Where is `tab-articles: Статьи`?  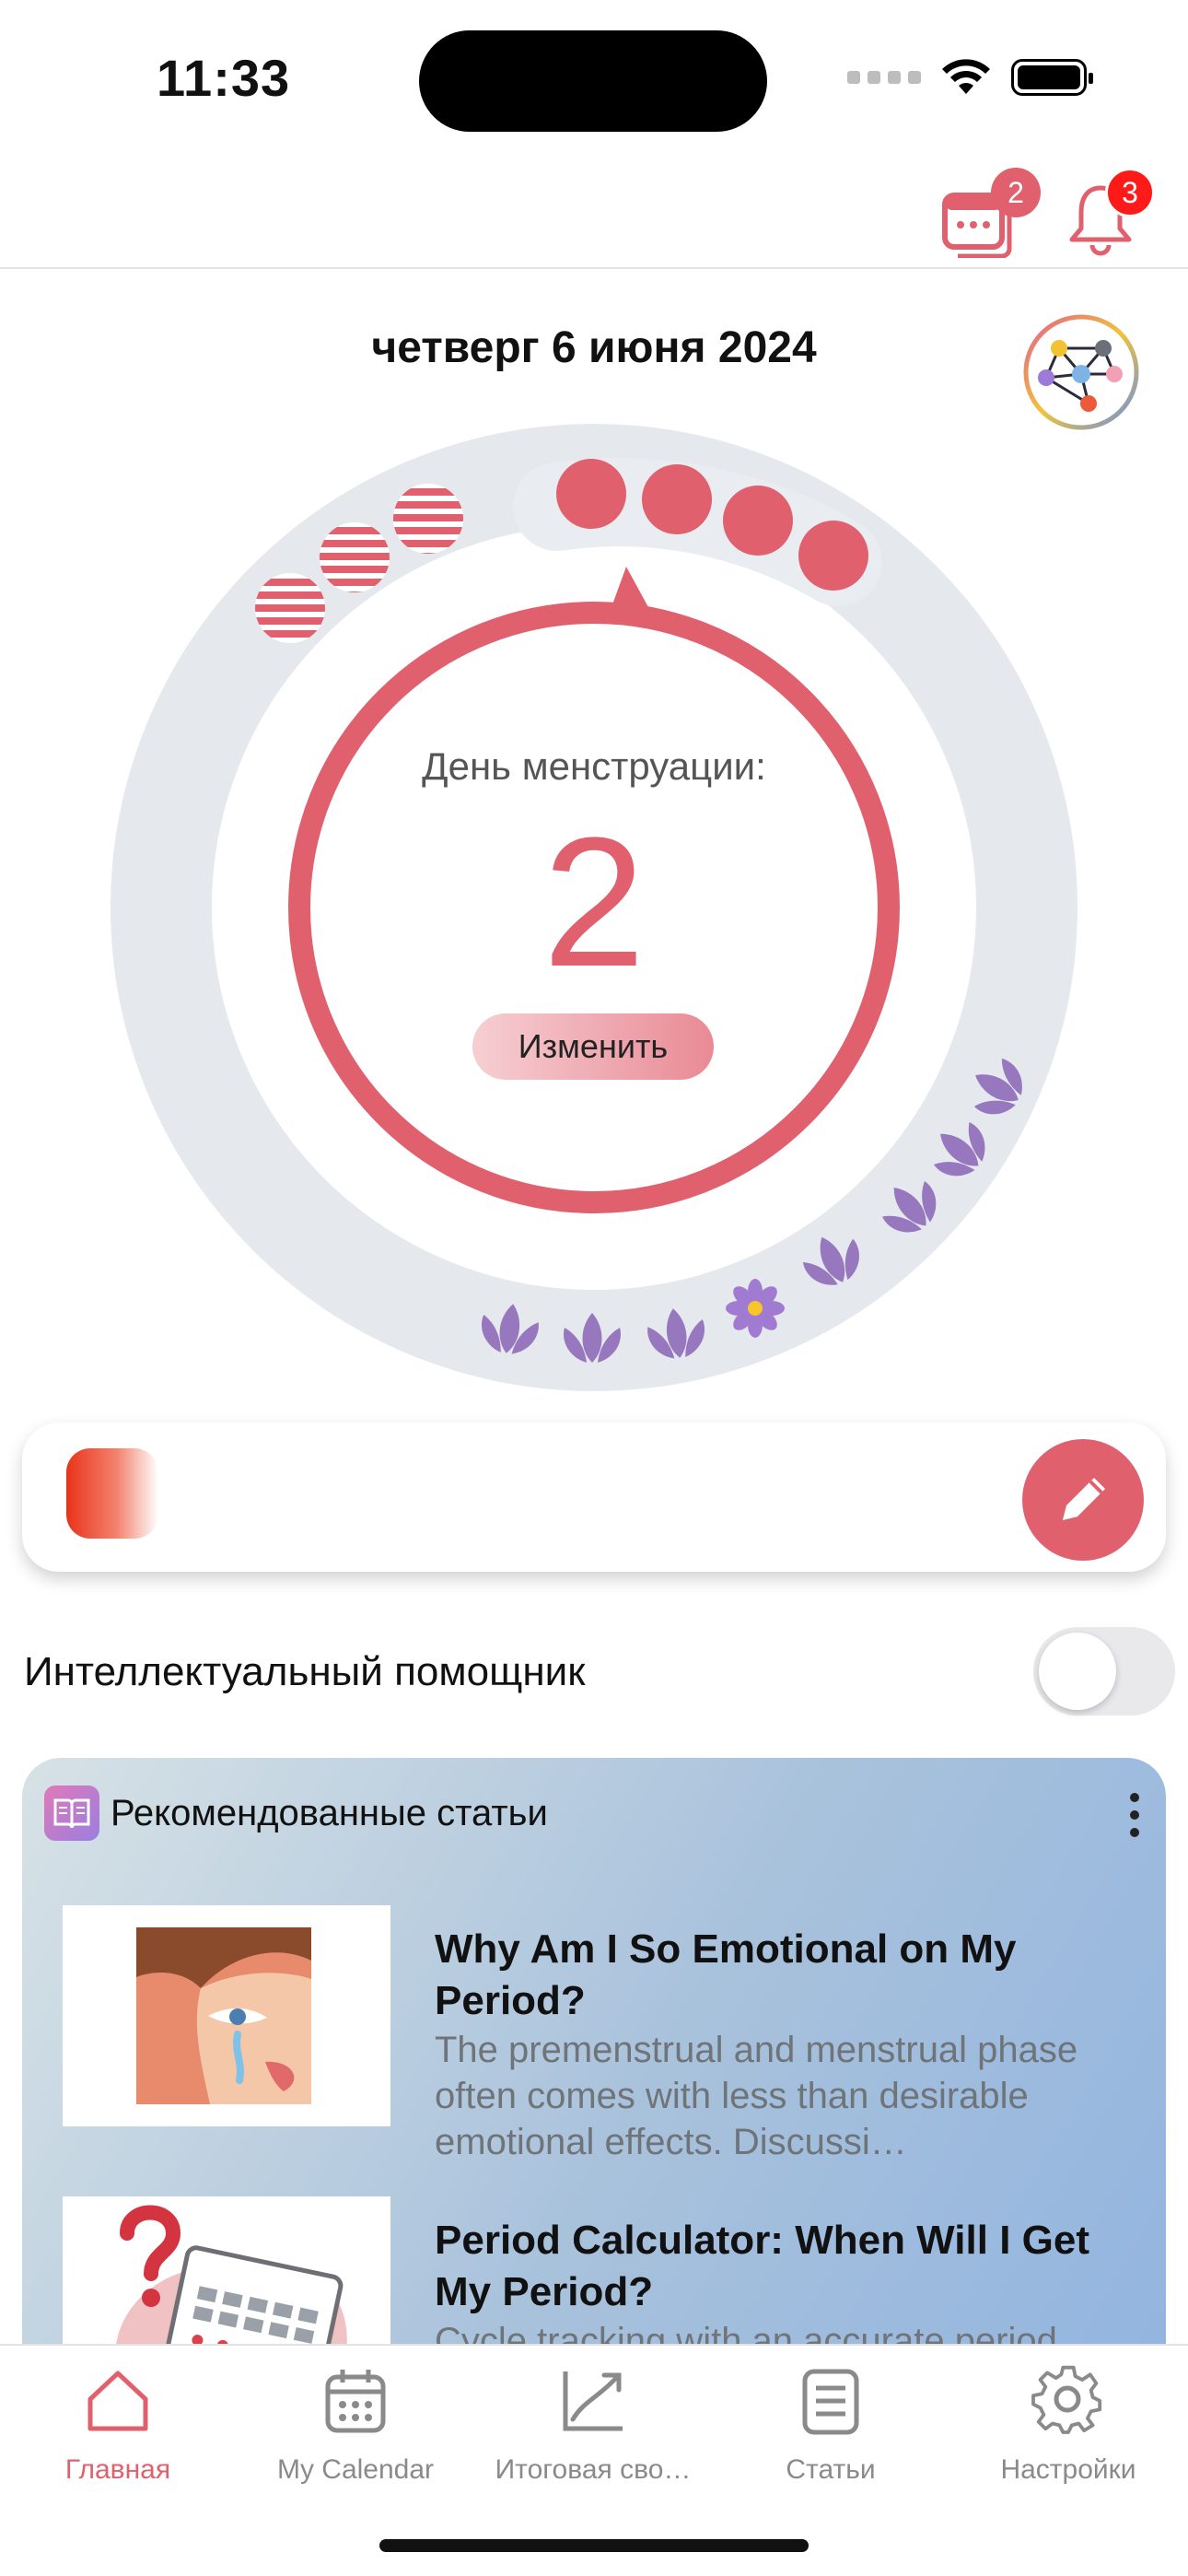
tab-articles: Статьи is located at coordinates (830, 2438).